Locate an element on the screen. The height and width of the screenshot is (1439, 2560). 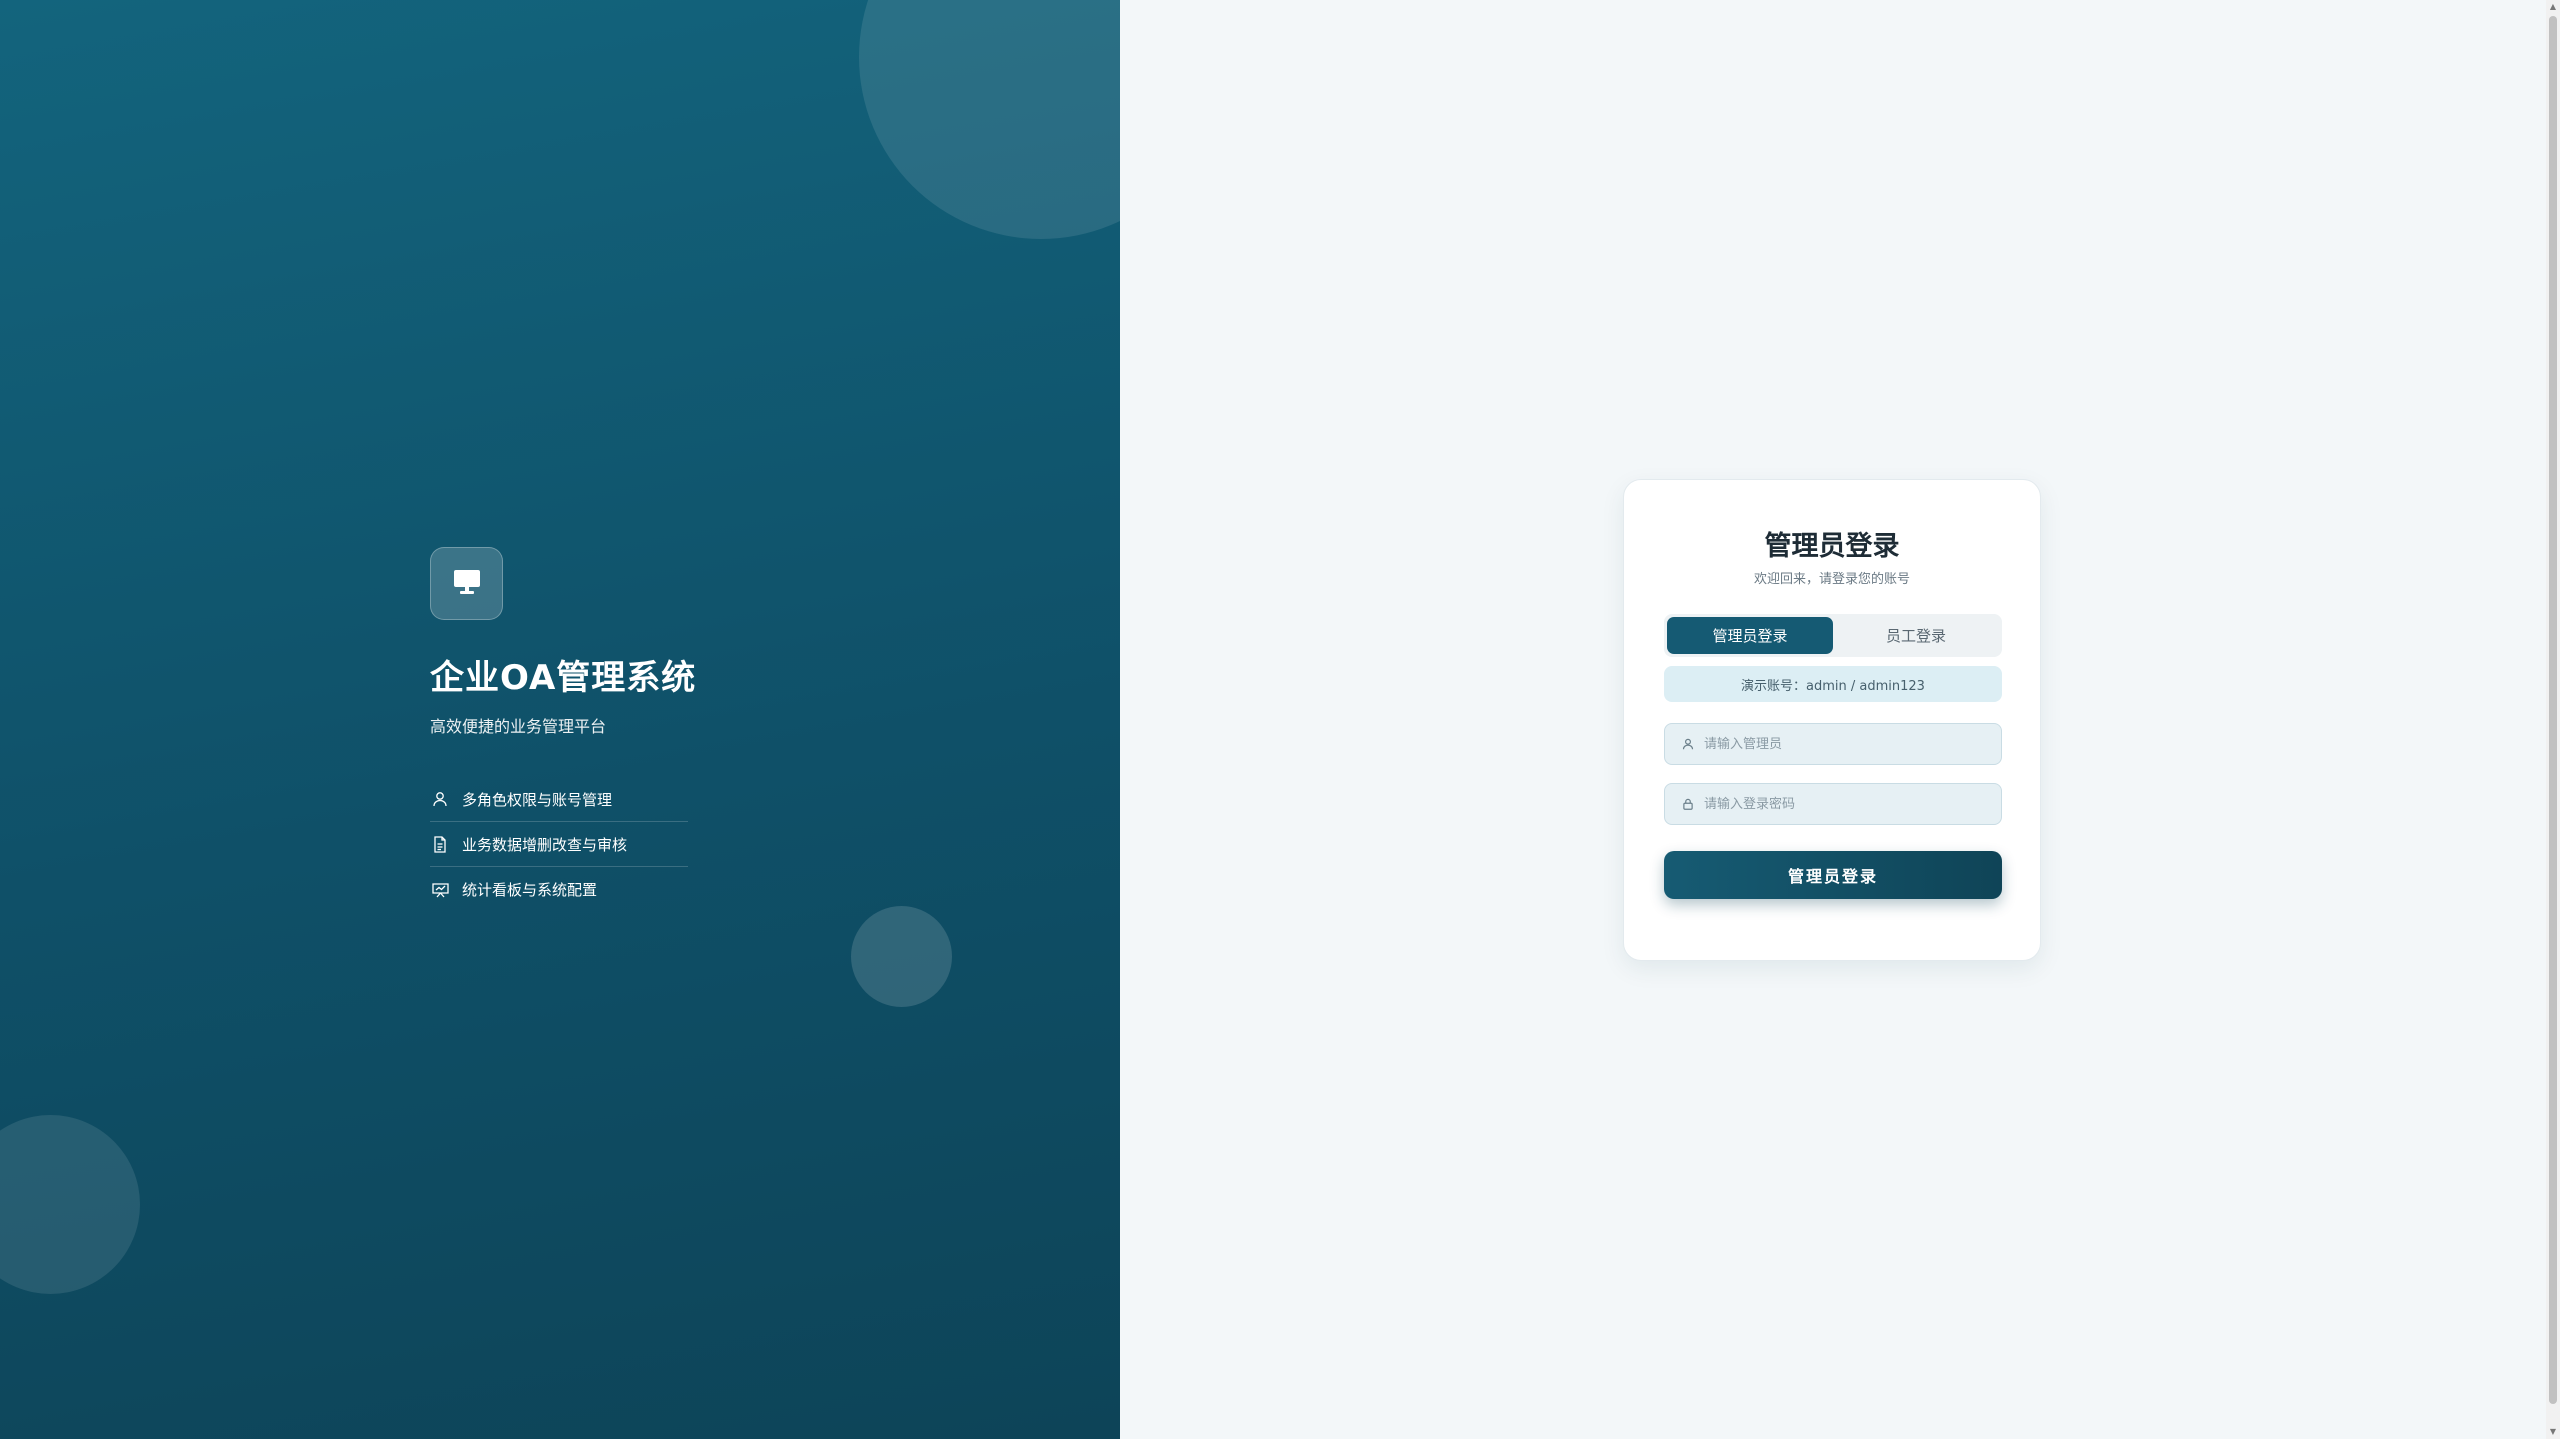
feature-list: 多角色权限与账号管理 业务数据增删改查与审核 统计看板与系统配置 is located at coordinates (559, 844).